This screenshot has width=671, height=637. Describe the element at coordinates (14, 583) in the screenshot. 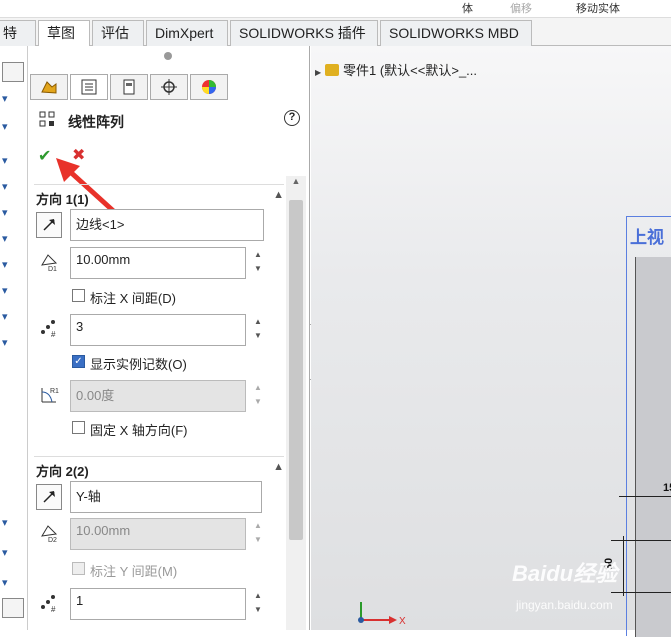

I see `tool-move-icon: ▾` at that location.